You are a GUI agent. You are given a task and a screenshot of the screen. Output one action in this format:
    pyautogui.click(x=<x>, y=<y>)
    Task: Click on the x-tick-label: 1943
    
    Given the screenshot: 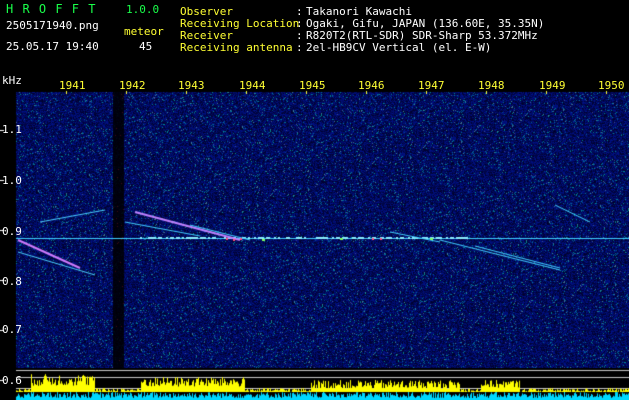 What is the action you would take?
    pyautogui.click(x=191, y=85)
    